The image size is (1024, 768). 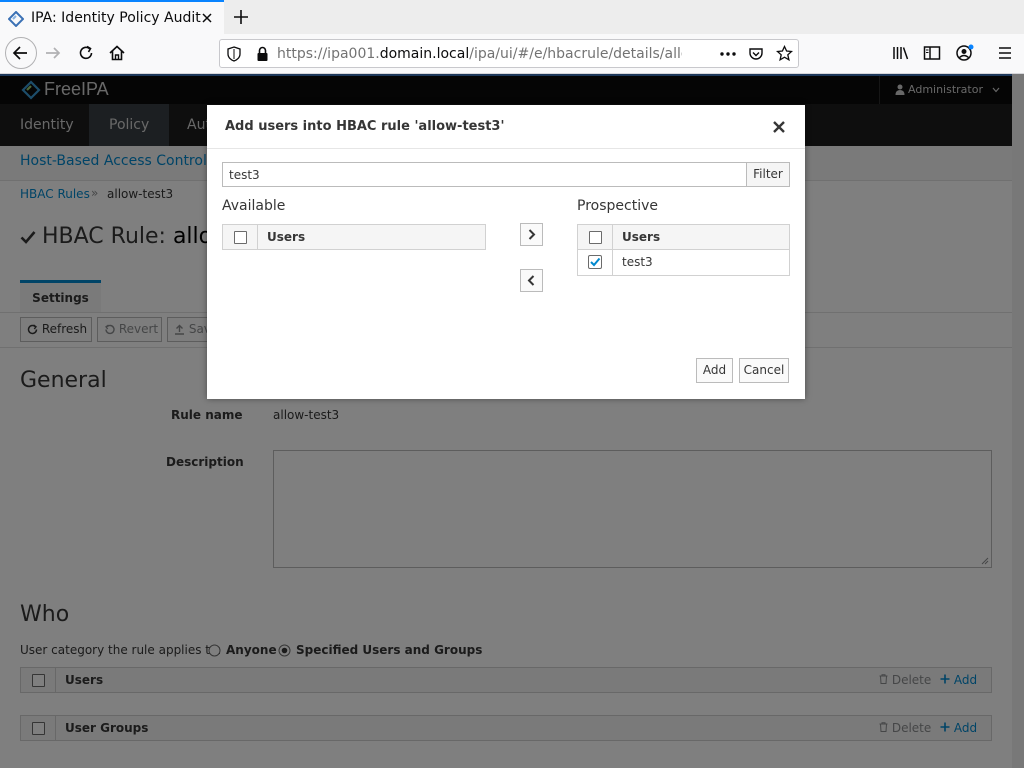 I want to click on forward-icon, so click(x=53, y=53).